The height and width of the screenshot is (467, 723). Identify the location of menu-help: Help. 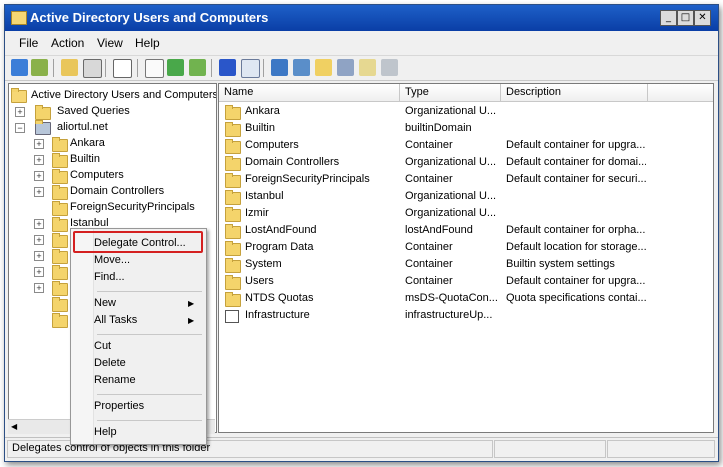
(147, 43).